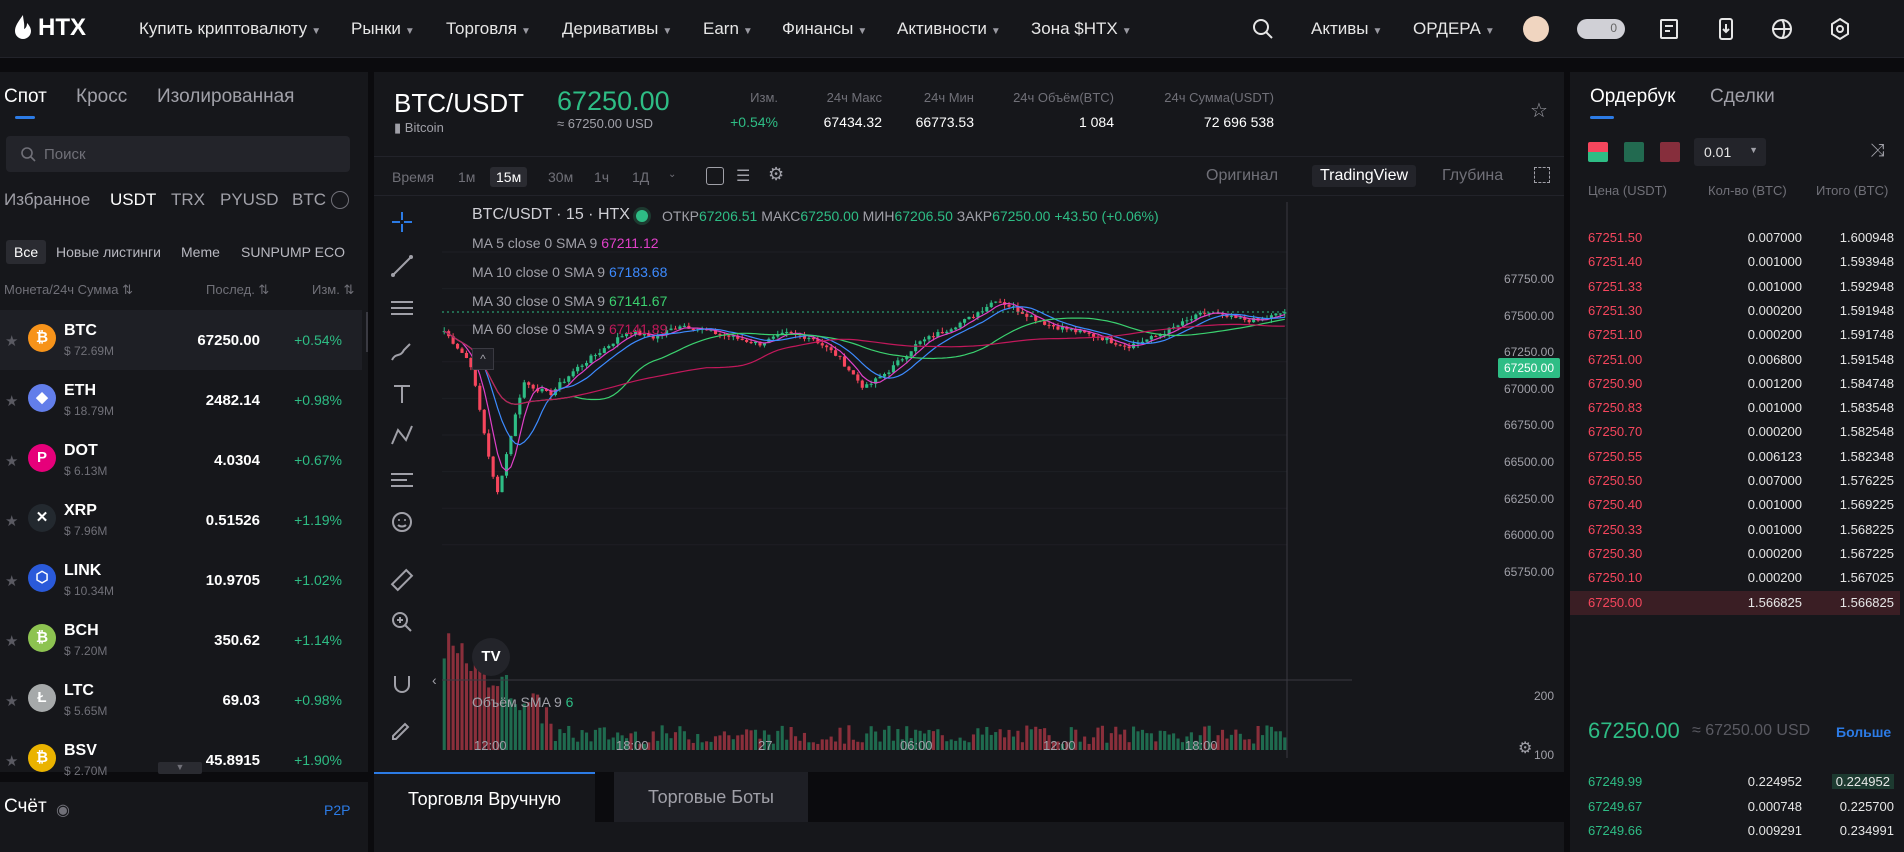  I want to click on brush-icon, so click(402, 352).